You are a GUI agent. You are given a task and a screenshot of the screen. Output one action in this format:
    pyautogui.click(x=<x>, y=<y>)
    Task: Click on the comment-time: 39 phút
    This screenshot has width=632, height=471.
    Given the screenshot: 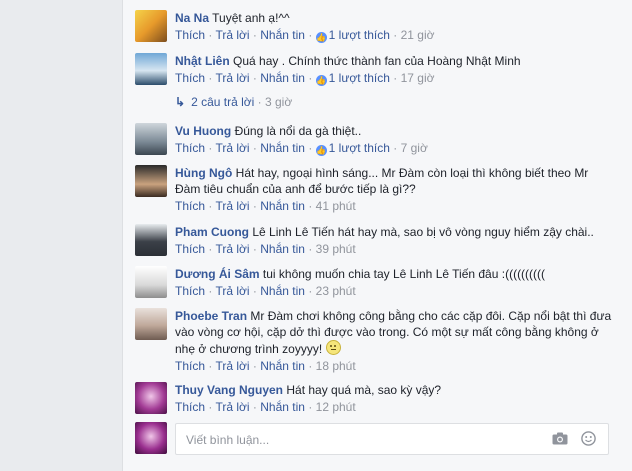 What is the action you would take?
    pyautogui.click(x=336, y=249)
    